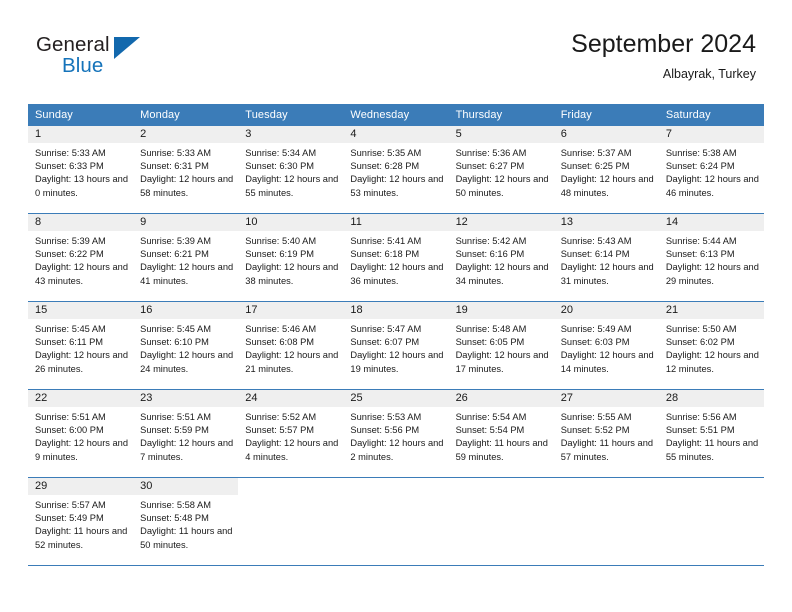 This screenshot has height=612, width=792. I want to click on day-number: 24, so click(291, 398).